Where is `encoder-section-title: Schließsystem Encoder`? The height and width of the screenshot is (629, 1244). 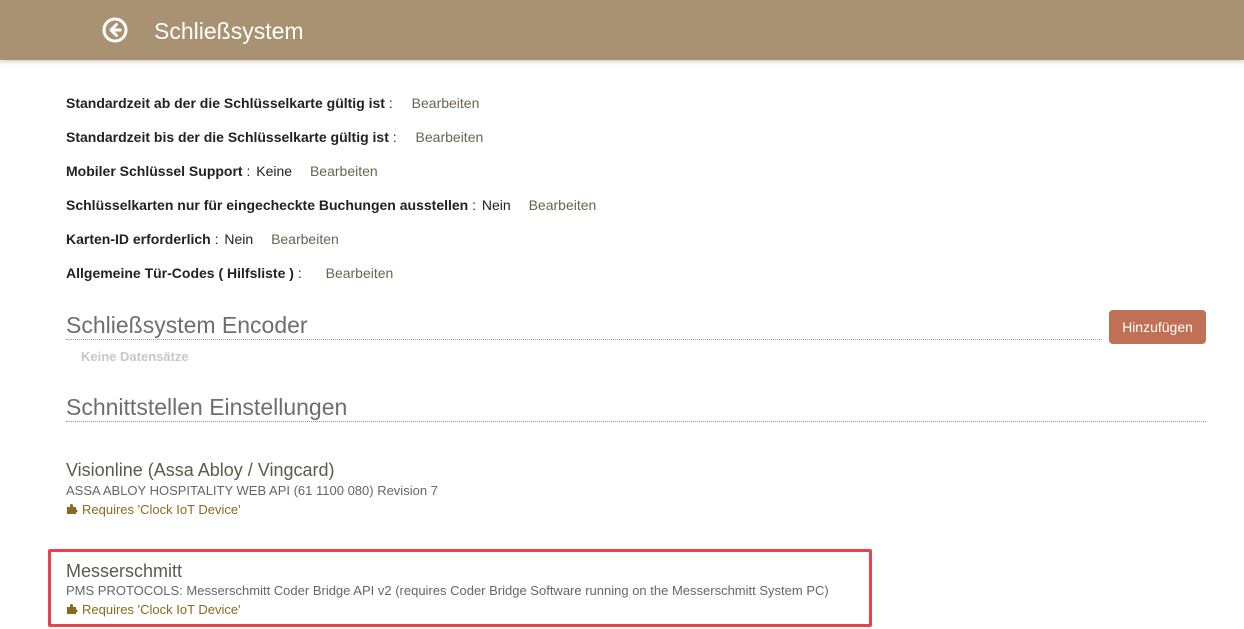
encoder-section-title: Schließsystem Encoder is located at coordinates (584, 325).